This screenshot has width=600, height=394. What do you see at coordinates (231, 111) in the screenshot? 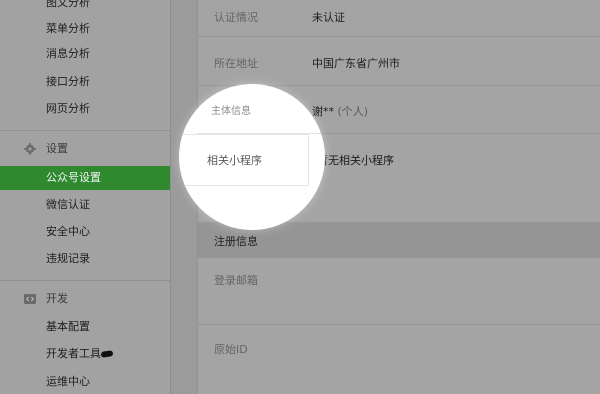
I see `info-label: 主体信息` at bounding box center [231, 111].